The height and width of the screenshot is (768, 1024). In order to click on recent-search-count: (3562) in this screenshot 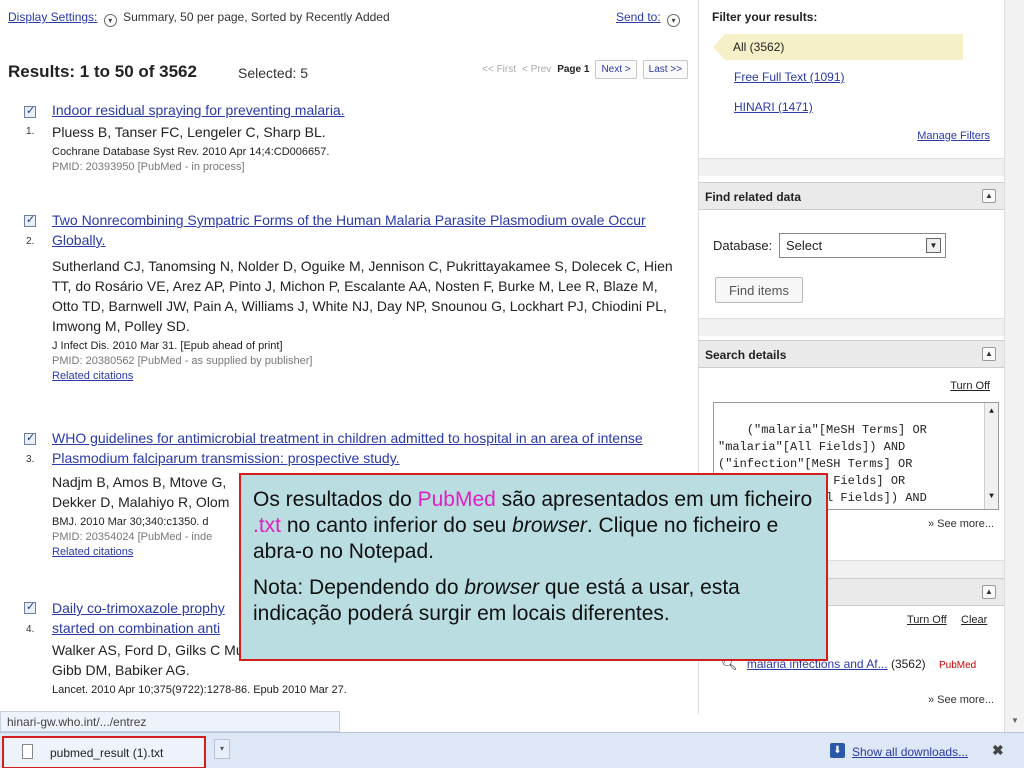, I will do `click(908, 664)`.